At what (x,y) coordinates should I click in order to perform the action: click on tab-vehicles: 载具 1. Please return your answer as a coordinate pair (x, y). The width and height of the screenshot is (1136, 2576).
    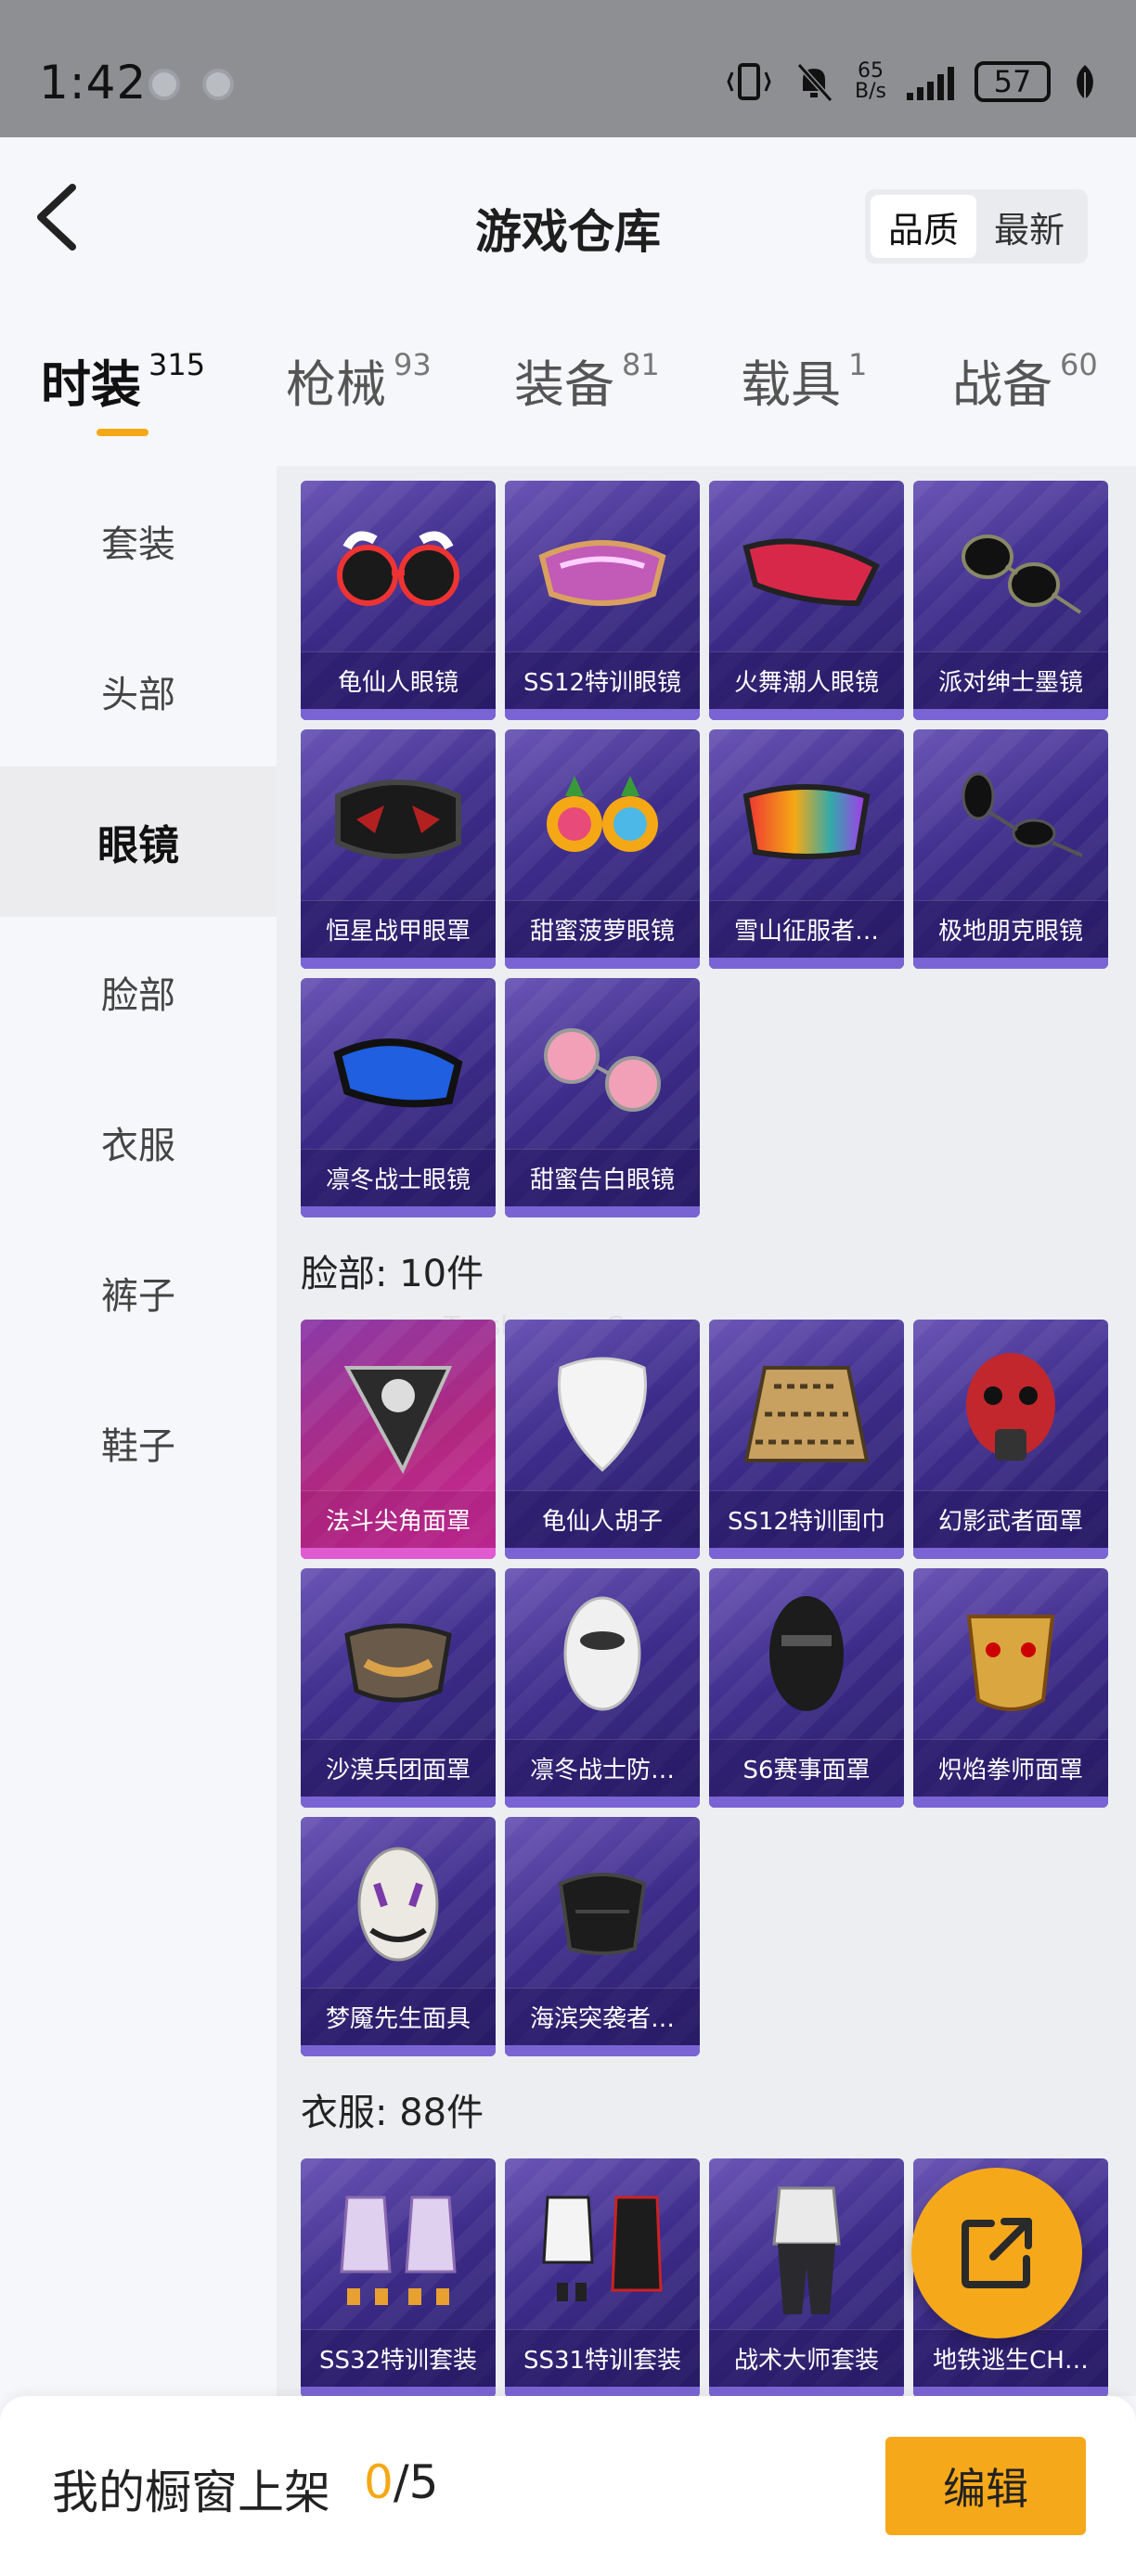
    Looking at the image, I should click on (804, 380).